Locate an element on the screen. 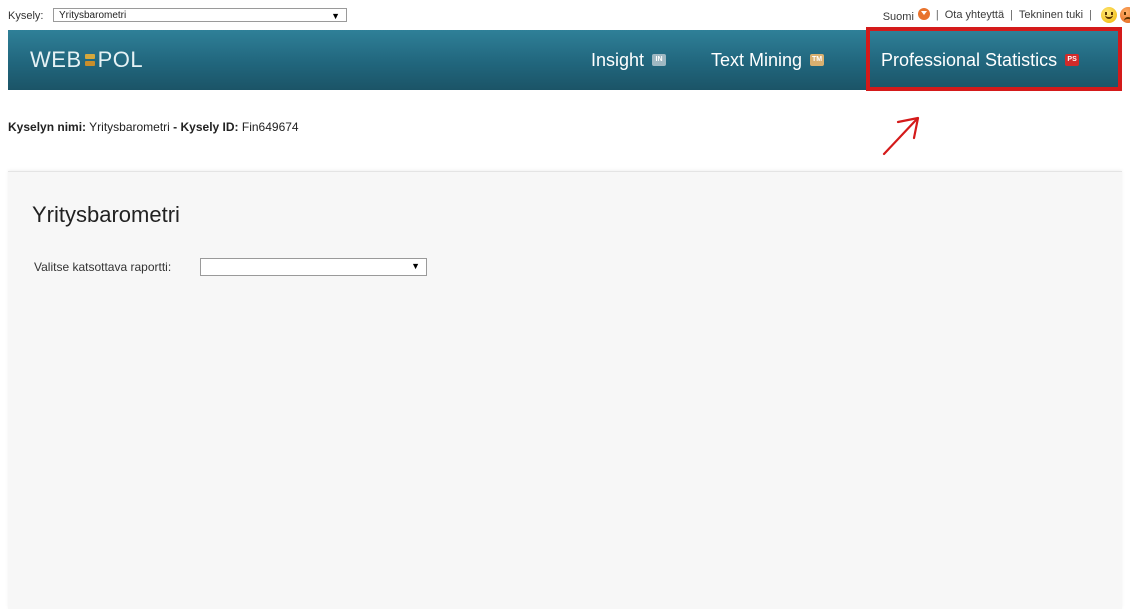  smiley-happy-icon is located at coordinates (1109, 15).